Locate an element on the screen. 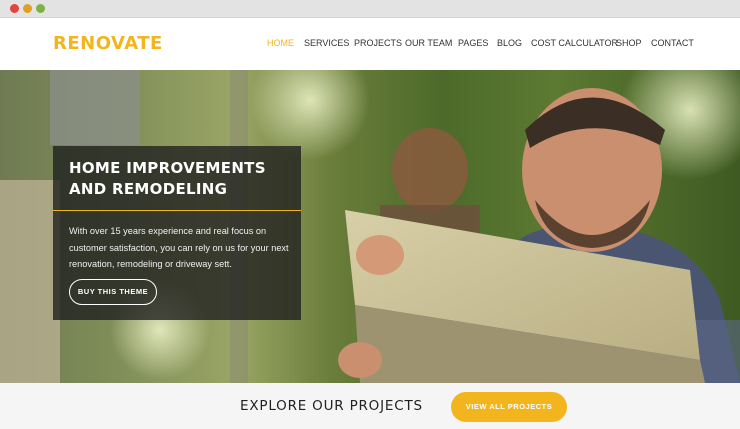  nav-item-cost-calculator: COST CALCULATOR is located at coordinates (574, 43).